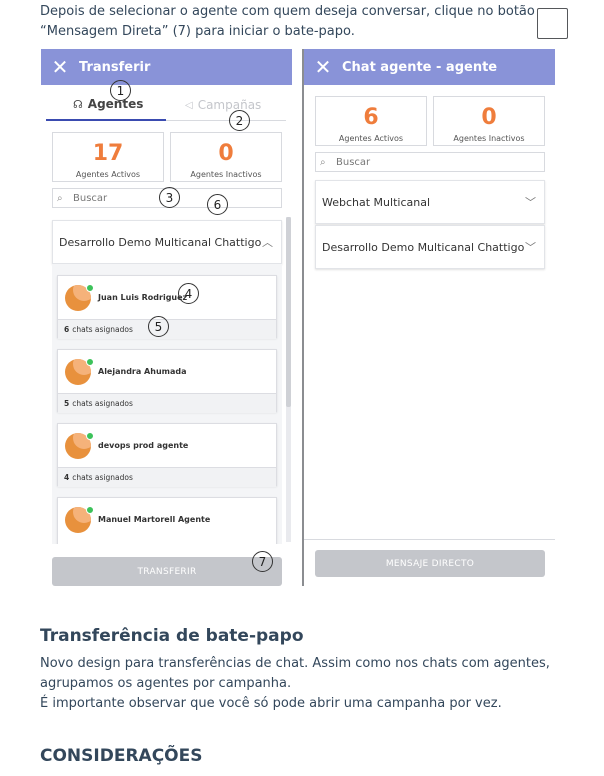 This screenshot has width=604, height=776. I want to click on headset-icon: ☊, so click(78, 104).